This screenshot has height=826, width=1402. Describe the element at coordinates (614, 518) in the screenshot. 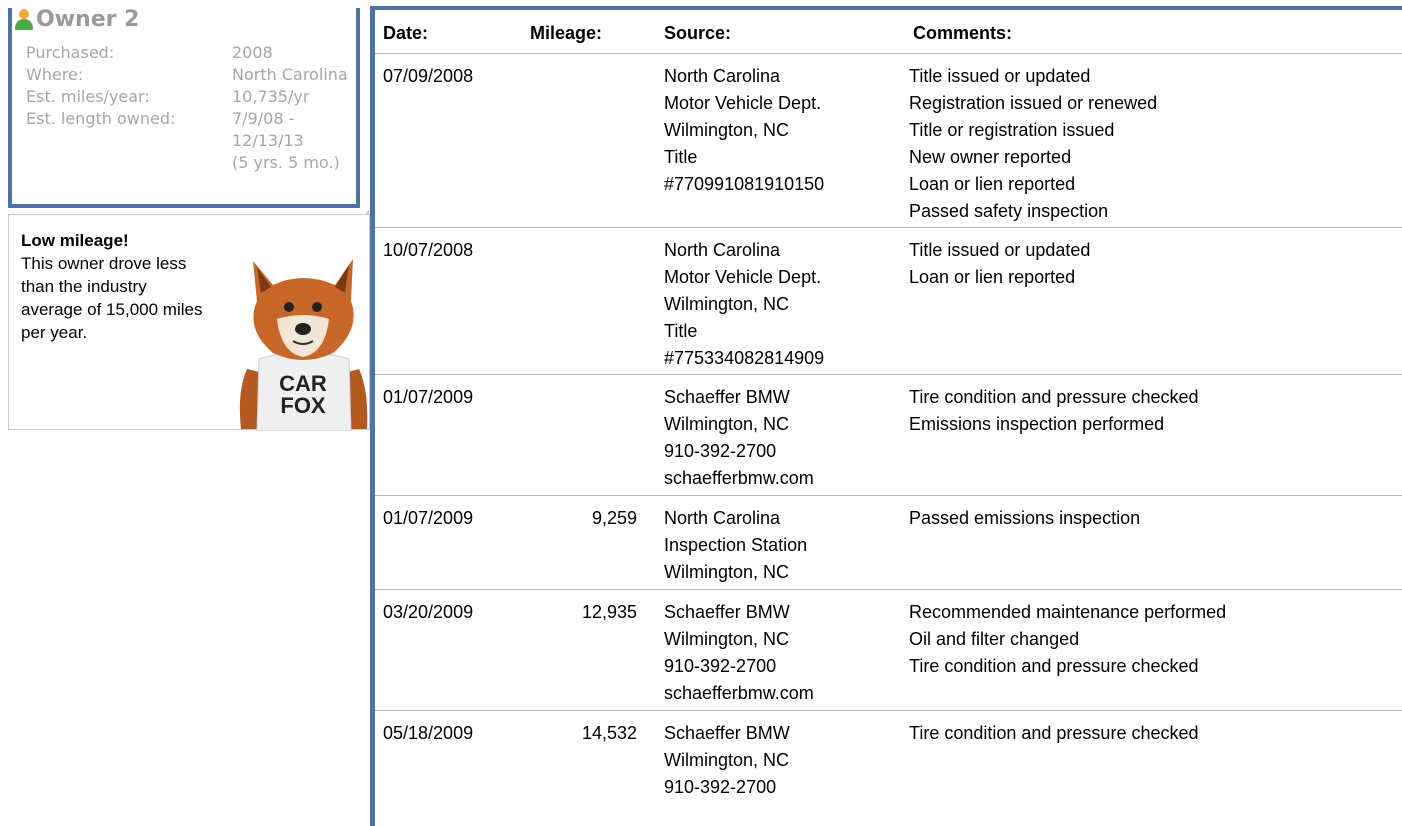

I see `row-mileage: 9,259` at that location.